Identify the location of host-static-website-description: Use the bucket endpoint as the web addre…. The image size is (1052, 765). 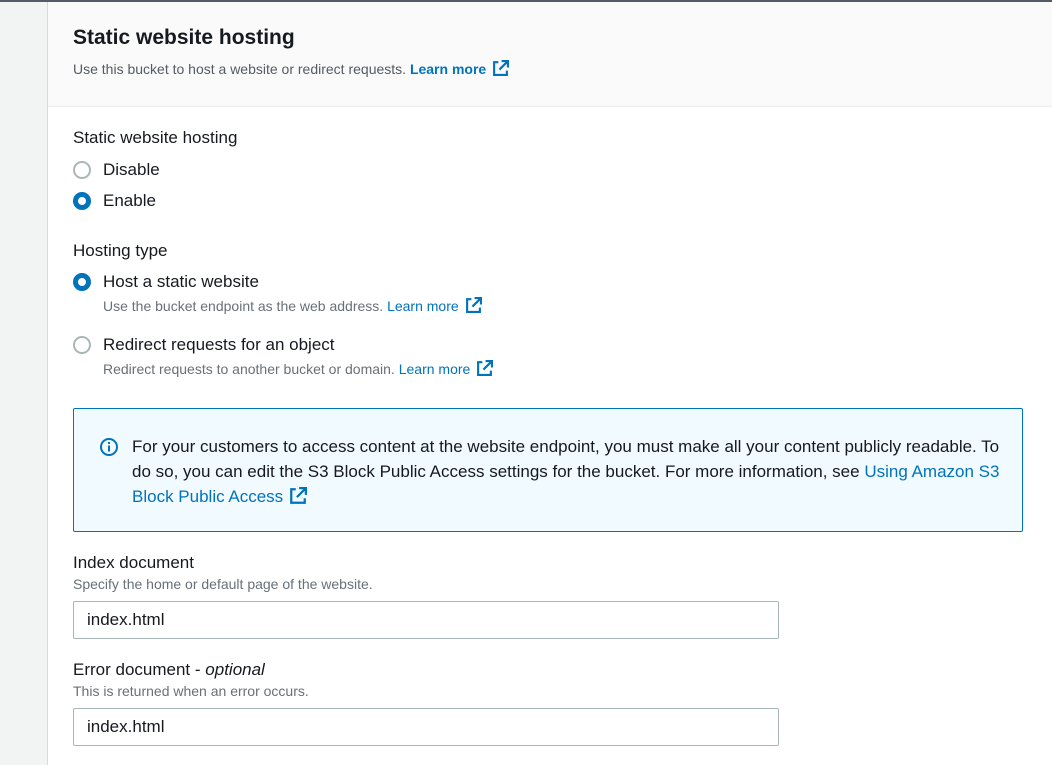
(292, 305).